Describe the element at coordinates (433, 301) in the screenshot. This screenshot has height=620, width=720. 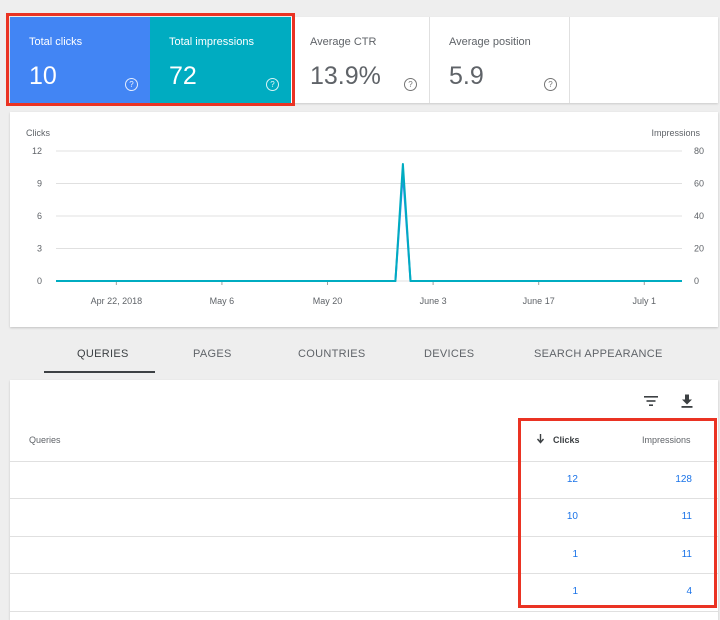
I see `x-tick-label: June 3` at that location.